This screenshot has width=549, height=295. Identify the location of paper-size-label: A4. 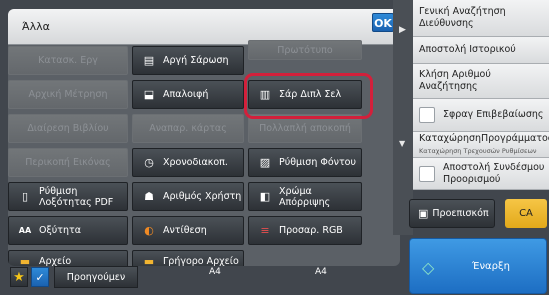
(215, 272).